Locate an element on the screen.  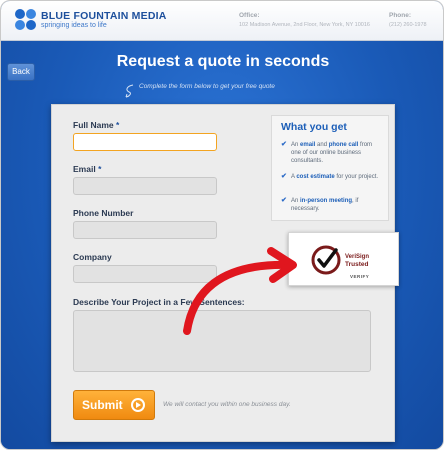
verisign-trusted: Trusted is located at coordinates (357, 264).